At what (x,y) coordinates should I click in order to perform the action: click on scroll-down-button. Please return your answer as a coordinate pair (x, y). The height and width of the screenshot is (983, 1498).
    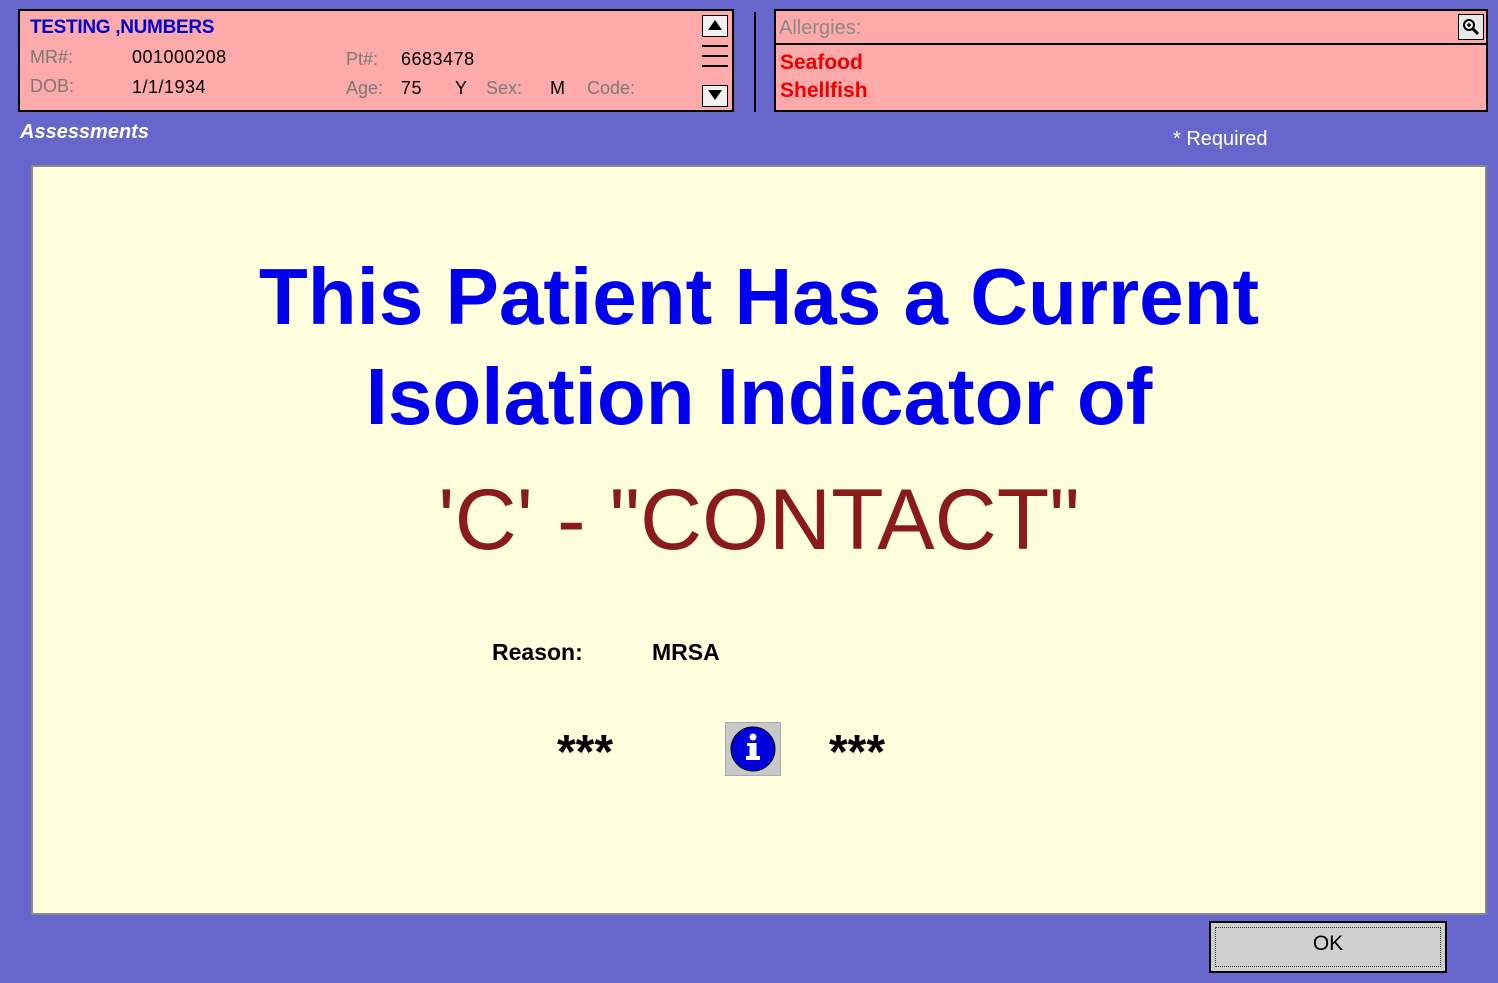
    Looking at the image, I should click on (715, 96).